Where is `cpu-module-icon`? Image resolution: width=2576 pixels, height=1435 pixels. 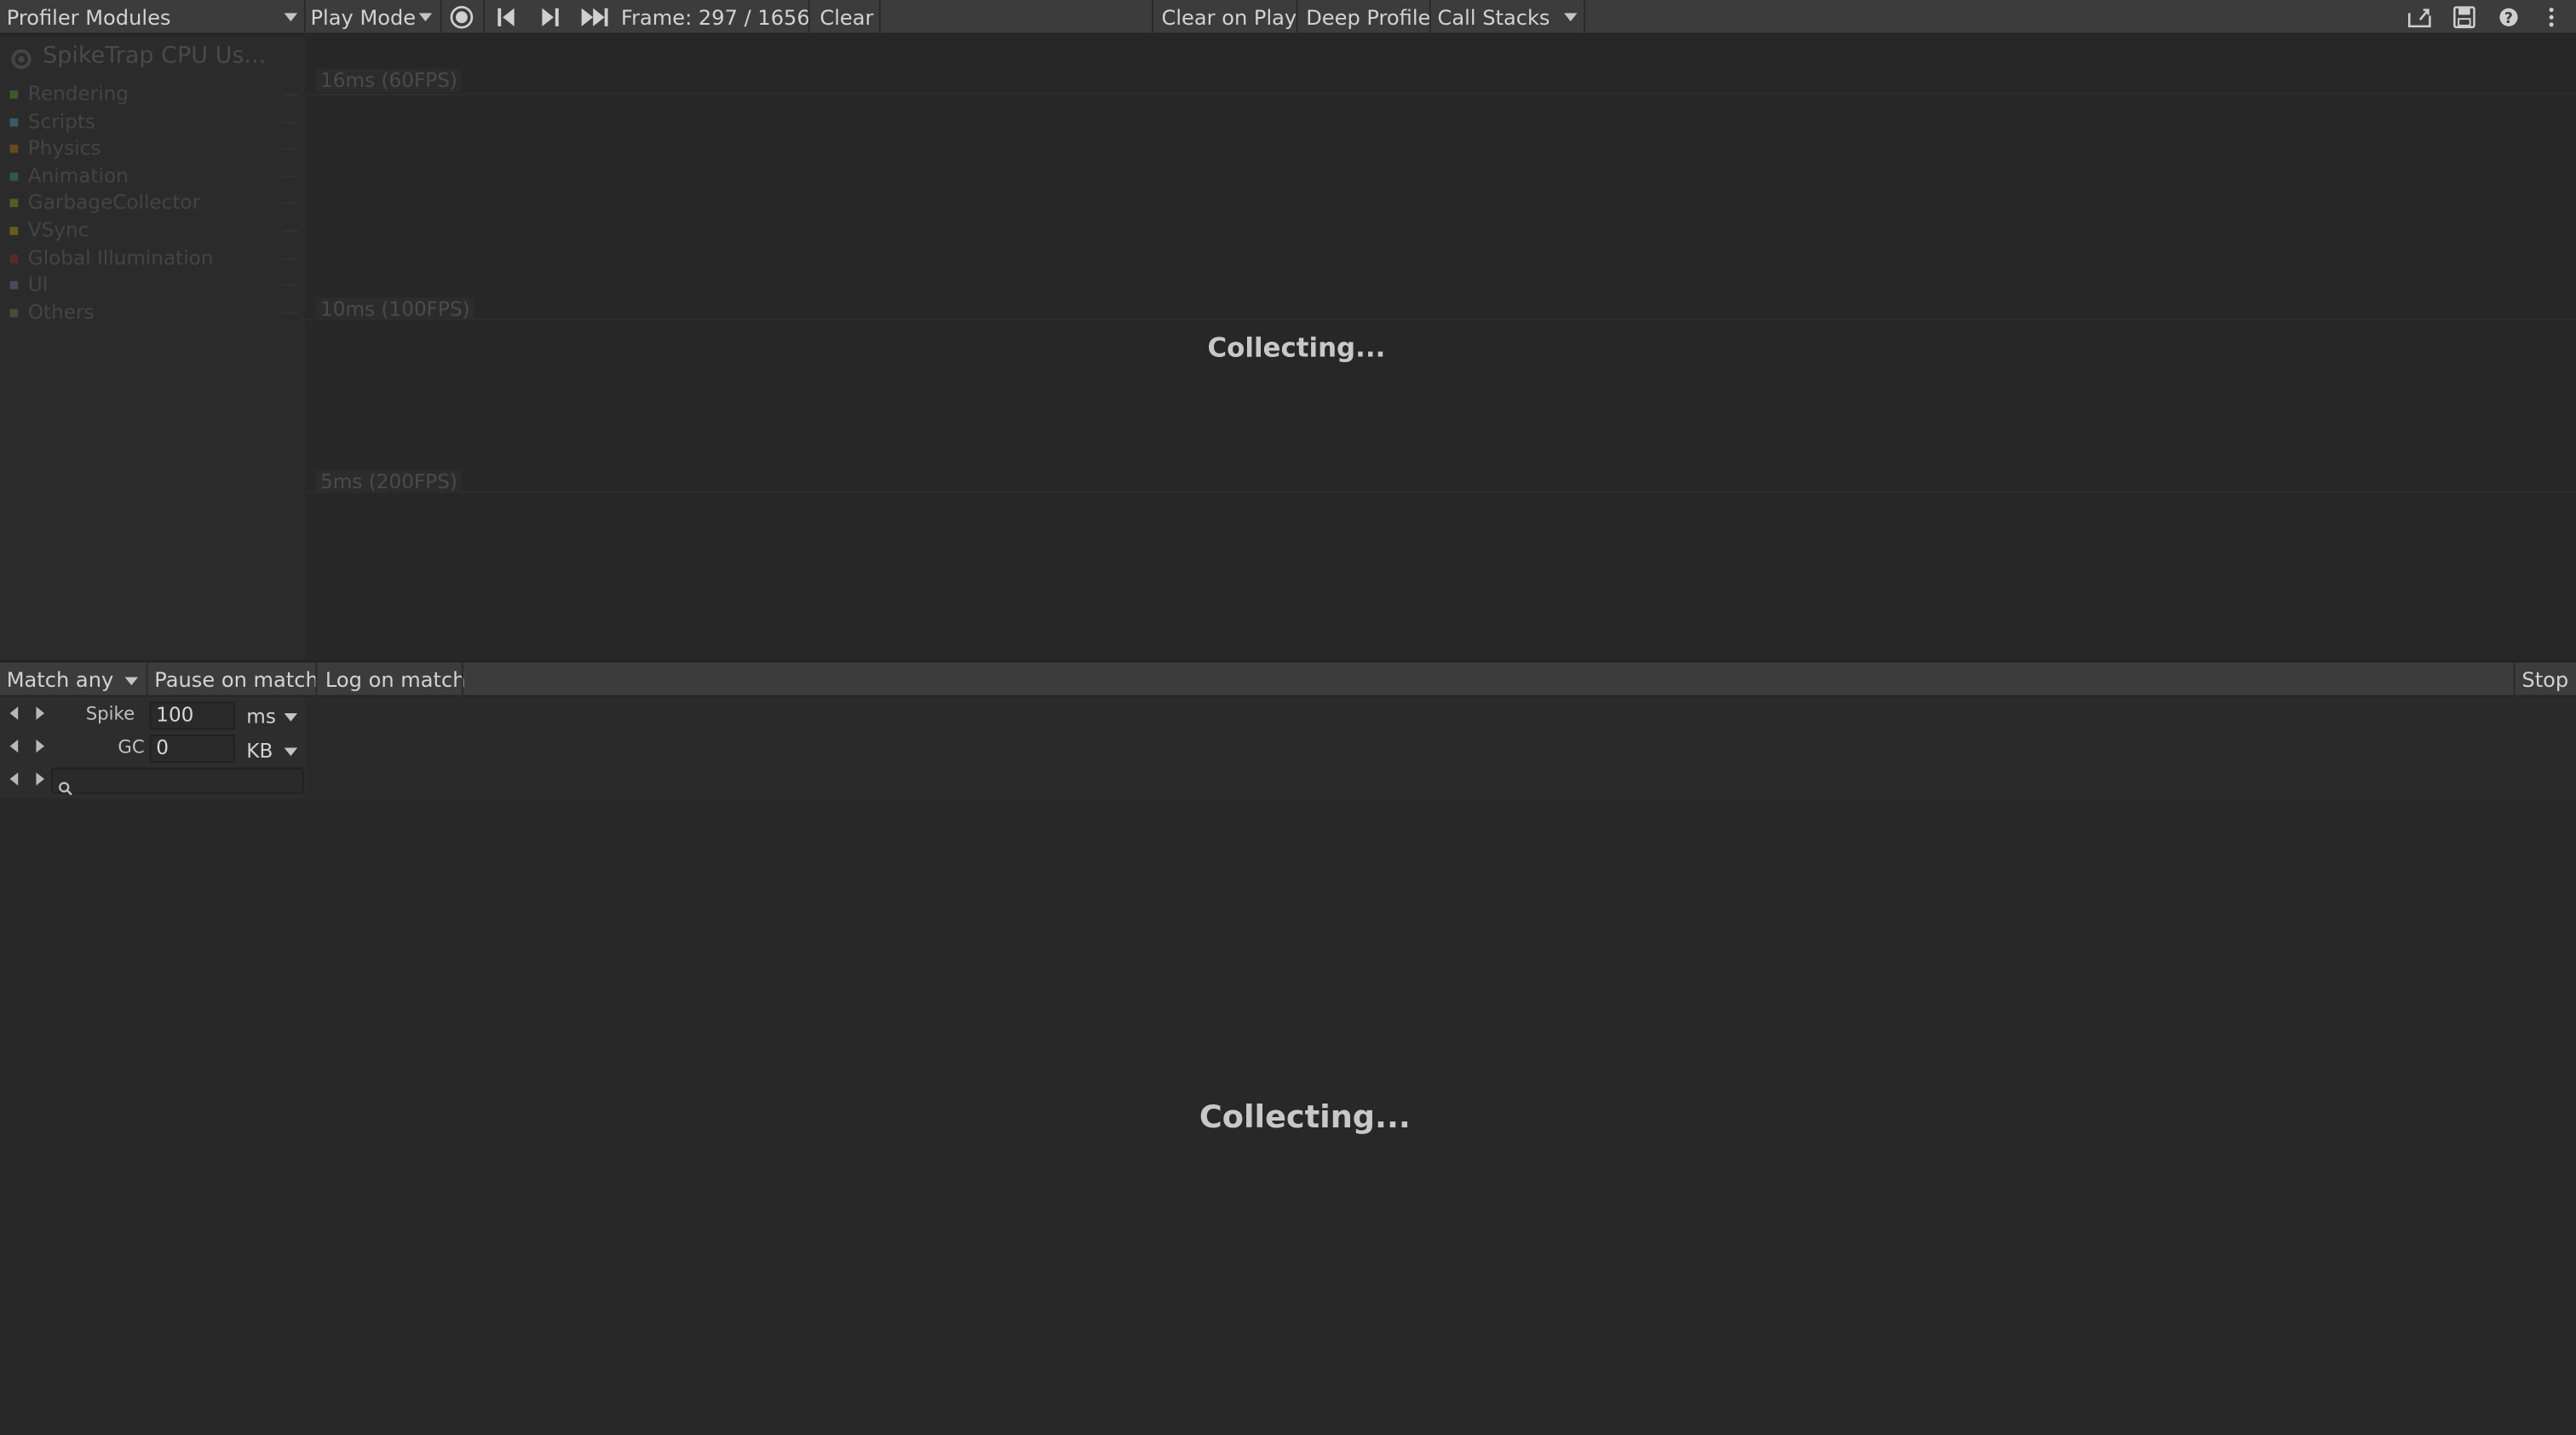 cpu-module-icon is located at coordinates (21, 62).